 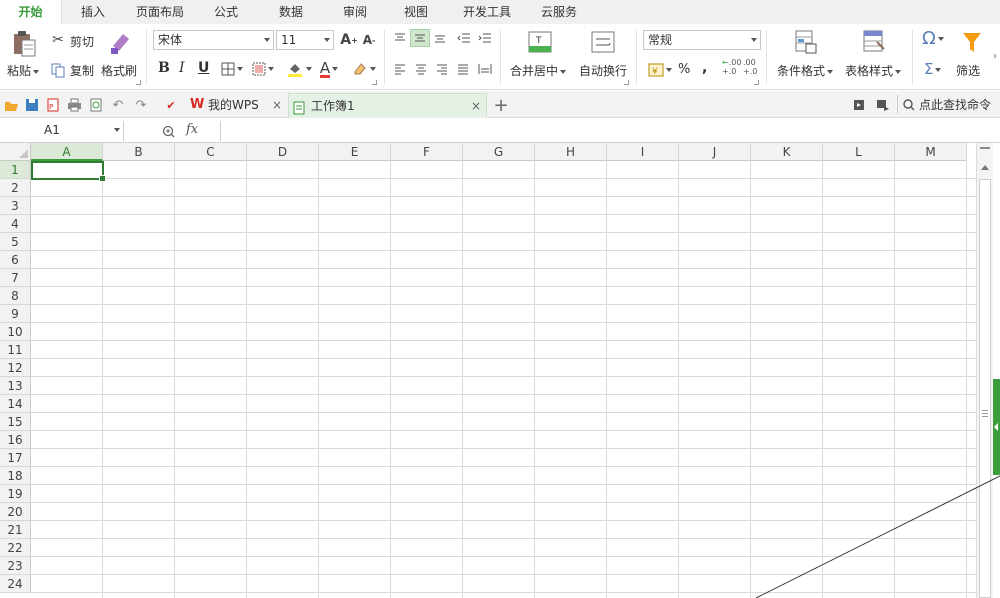 I want to click on active-cell-a1, so click(x=68, y=171).